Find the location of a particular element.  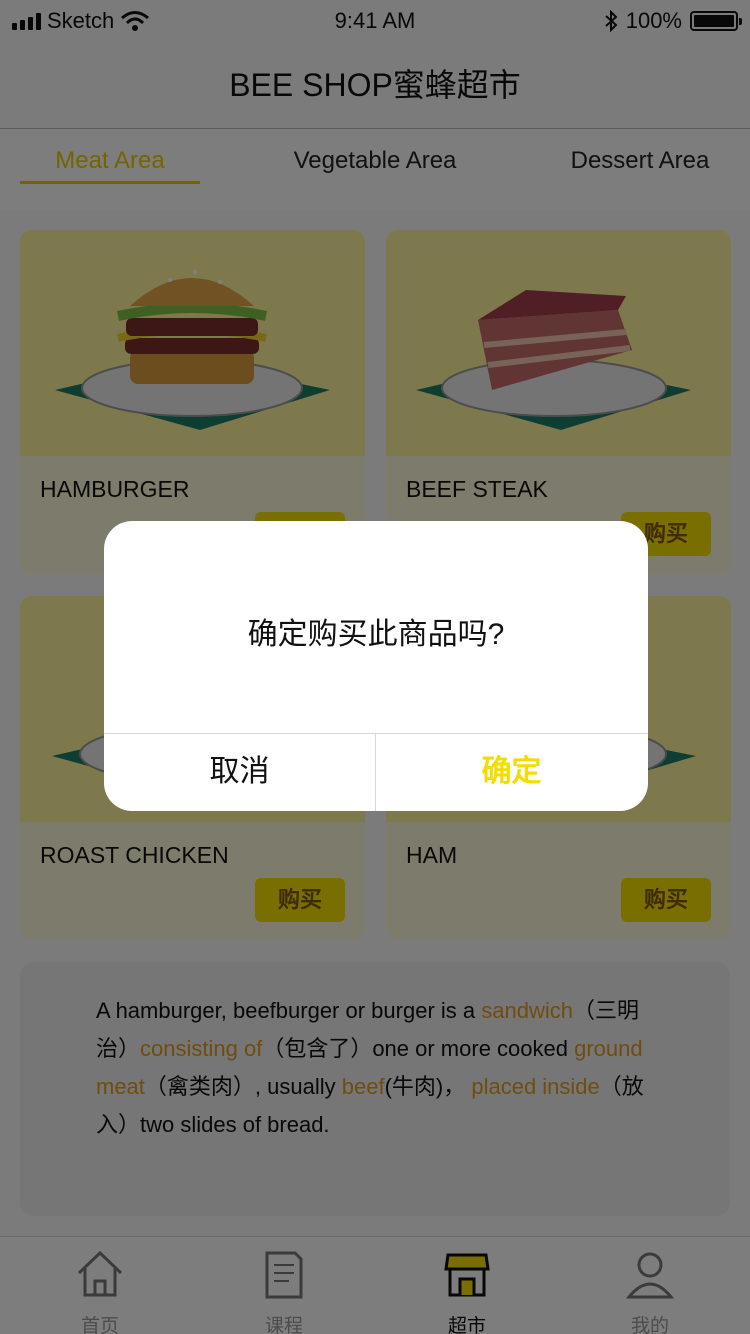

confirm-button: 确定 is located at coordinates (511, 772).